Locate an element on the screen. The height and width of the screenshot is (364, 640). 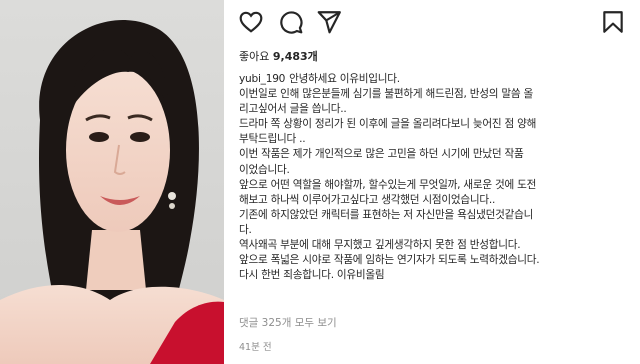
caption-line: 다시 한번 죄송합니다. 이유비올림 is located at coordinates (312, 275).